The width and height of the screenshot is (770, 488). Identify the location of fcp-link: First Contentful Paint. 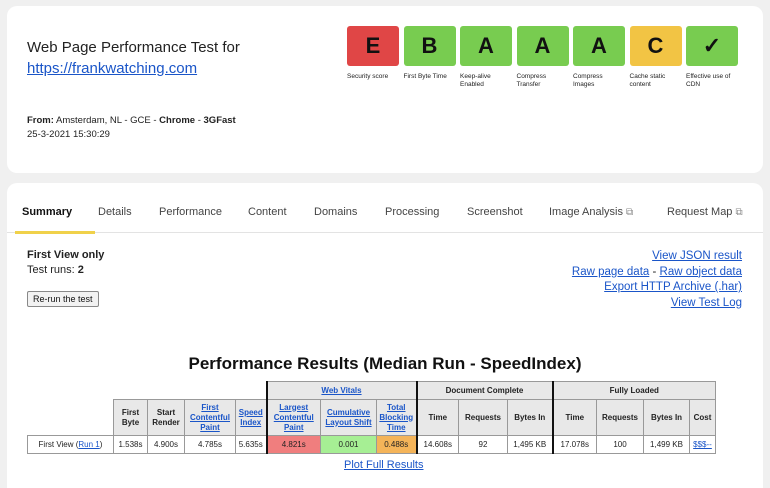
(210, 417).